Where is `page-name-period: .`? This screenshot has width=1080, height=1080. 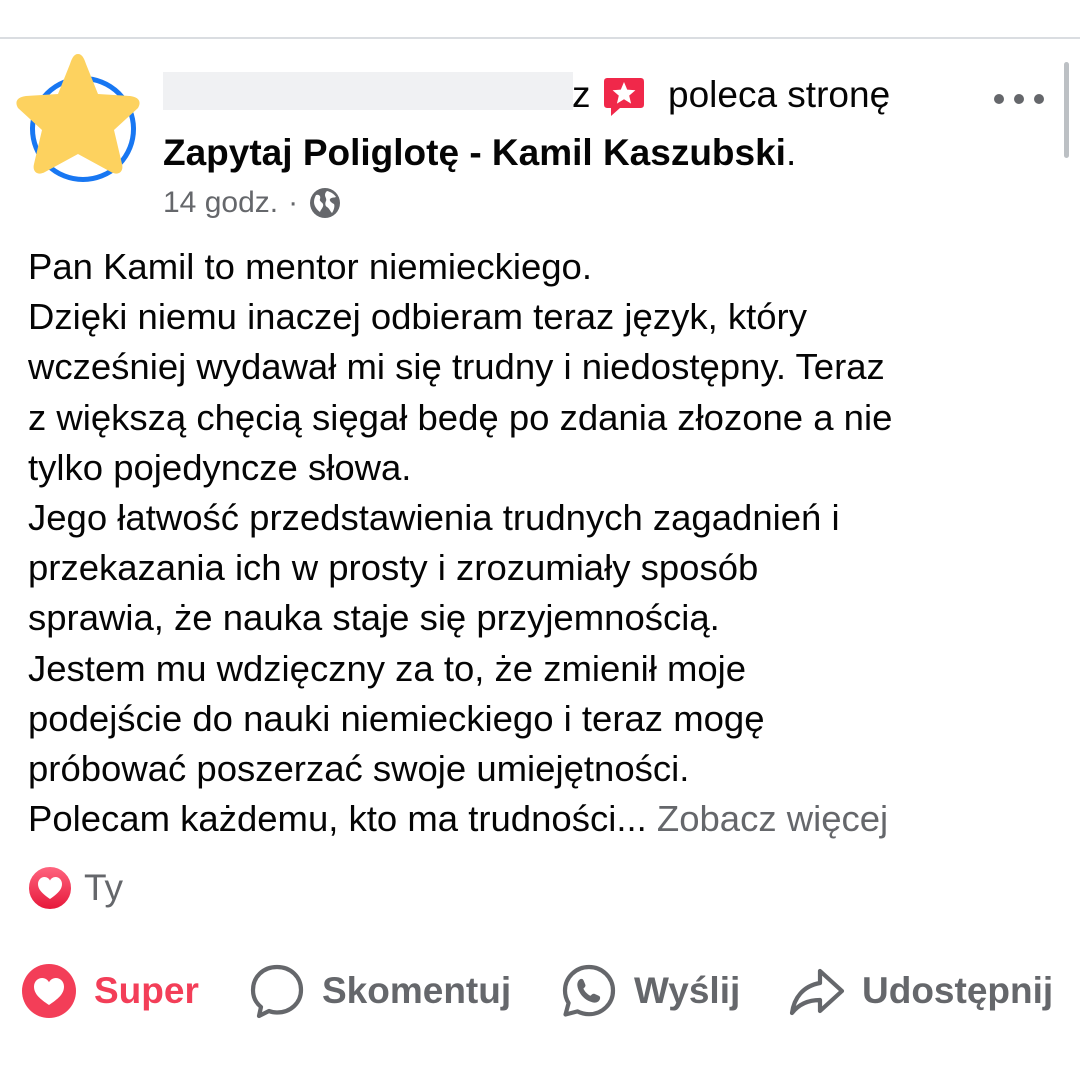
page-name-period: . is located at coordinates (791, 152).